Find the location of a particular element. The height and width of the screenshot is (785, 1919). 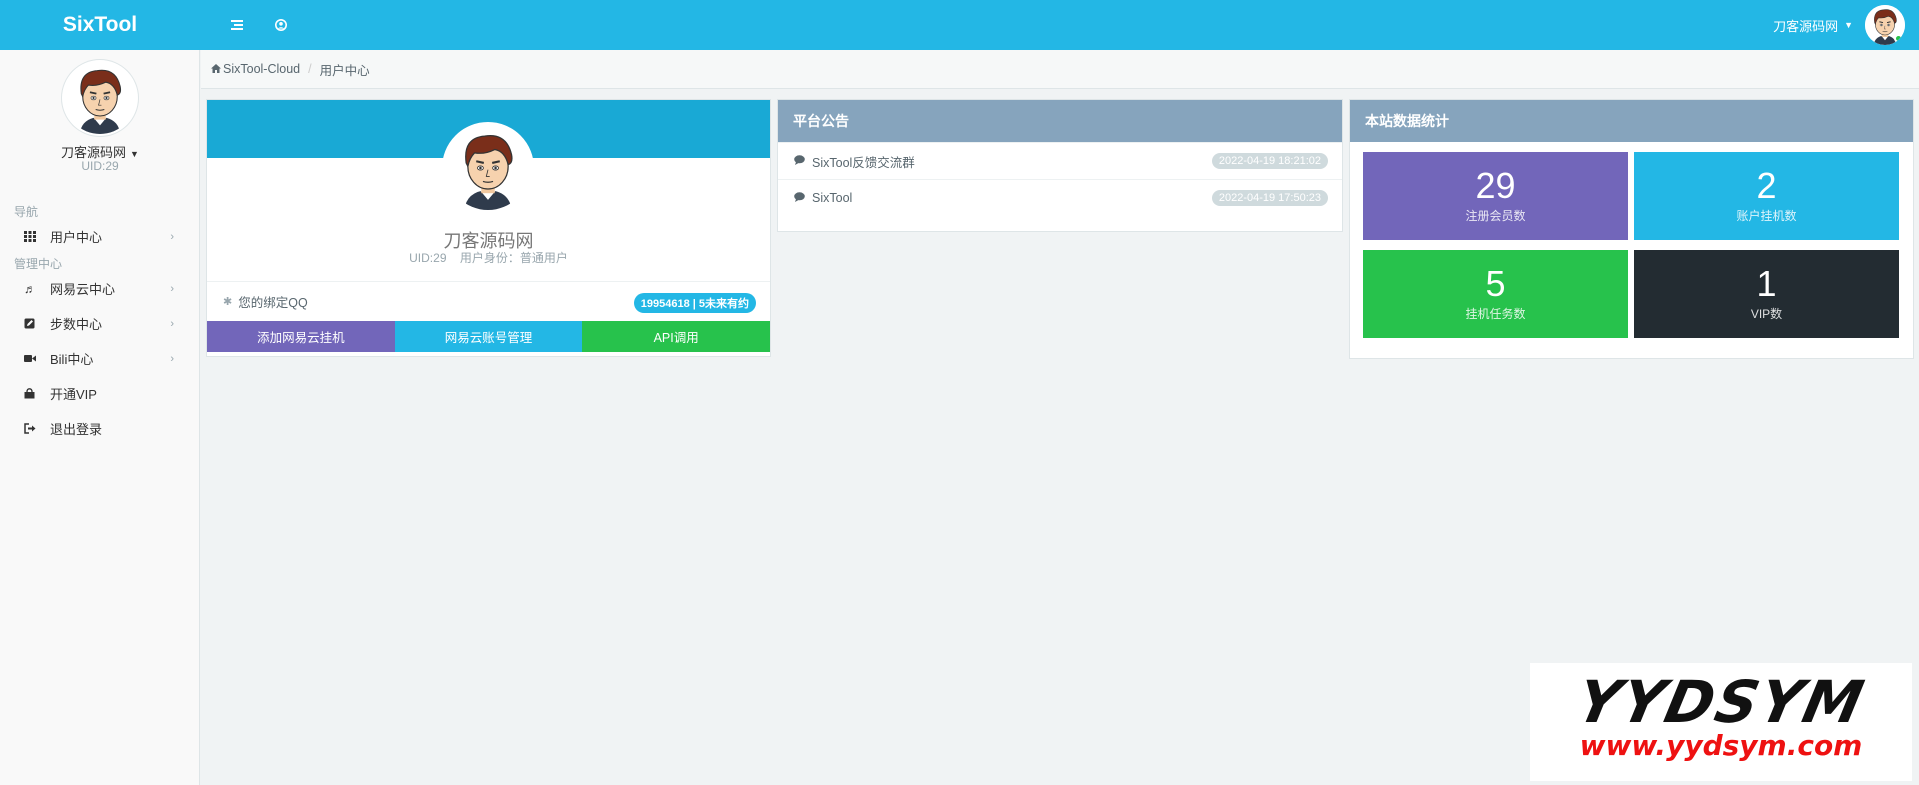

stat-vip-count: 1 VIP数 is located at coordinates (1766, 294).